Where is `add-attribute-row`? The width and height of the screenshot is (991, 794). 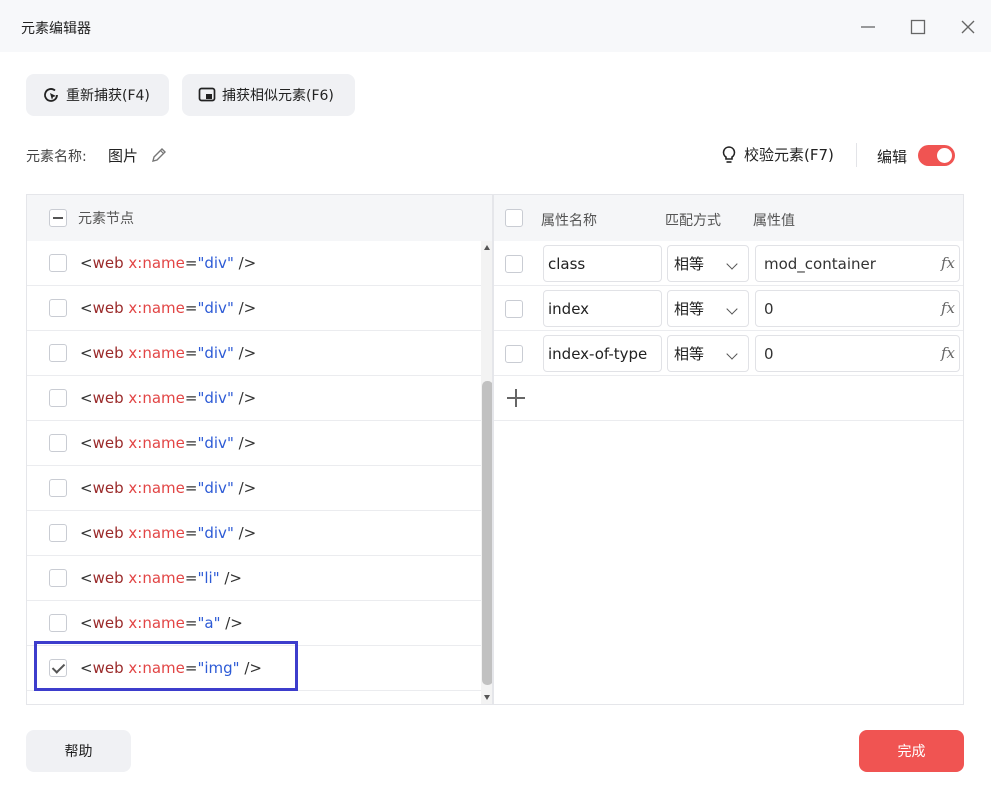
add-attribute-row is located at coordinates (728, 398).